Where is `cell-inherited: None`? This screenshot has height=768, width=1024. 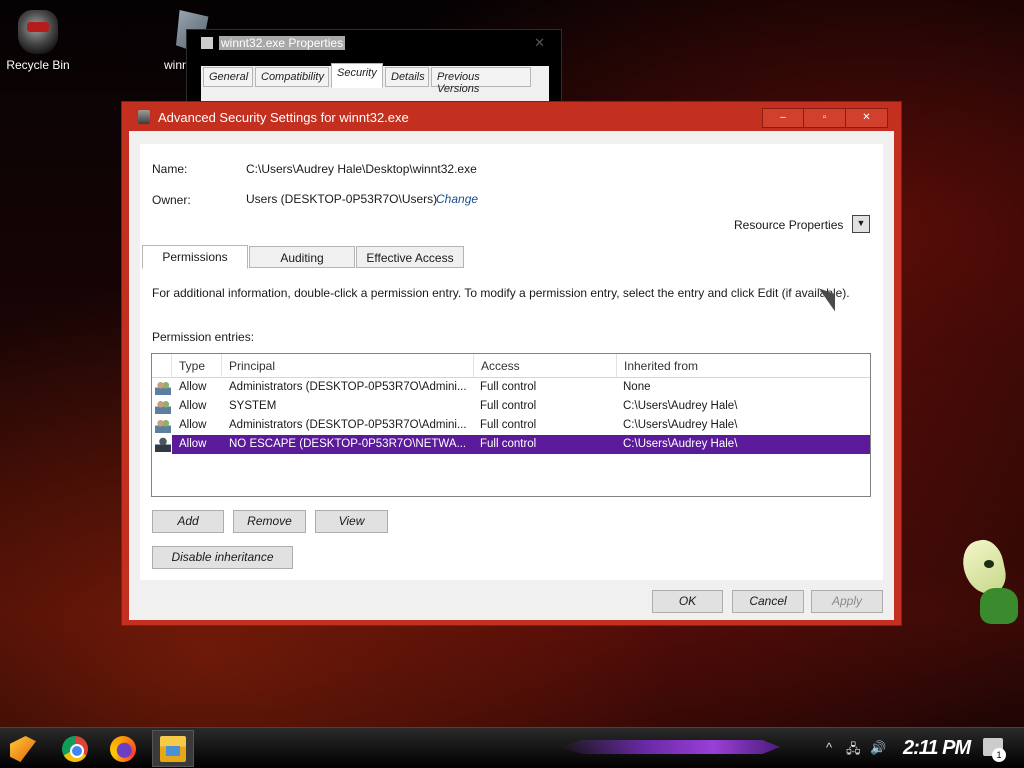
cell-inherited: None is located at coordinates (637, 387).